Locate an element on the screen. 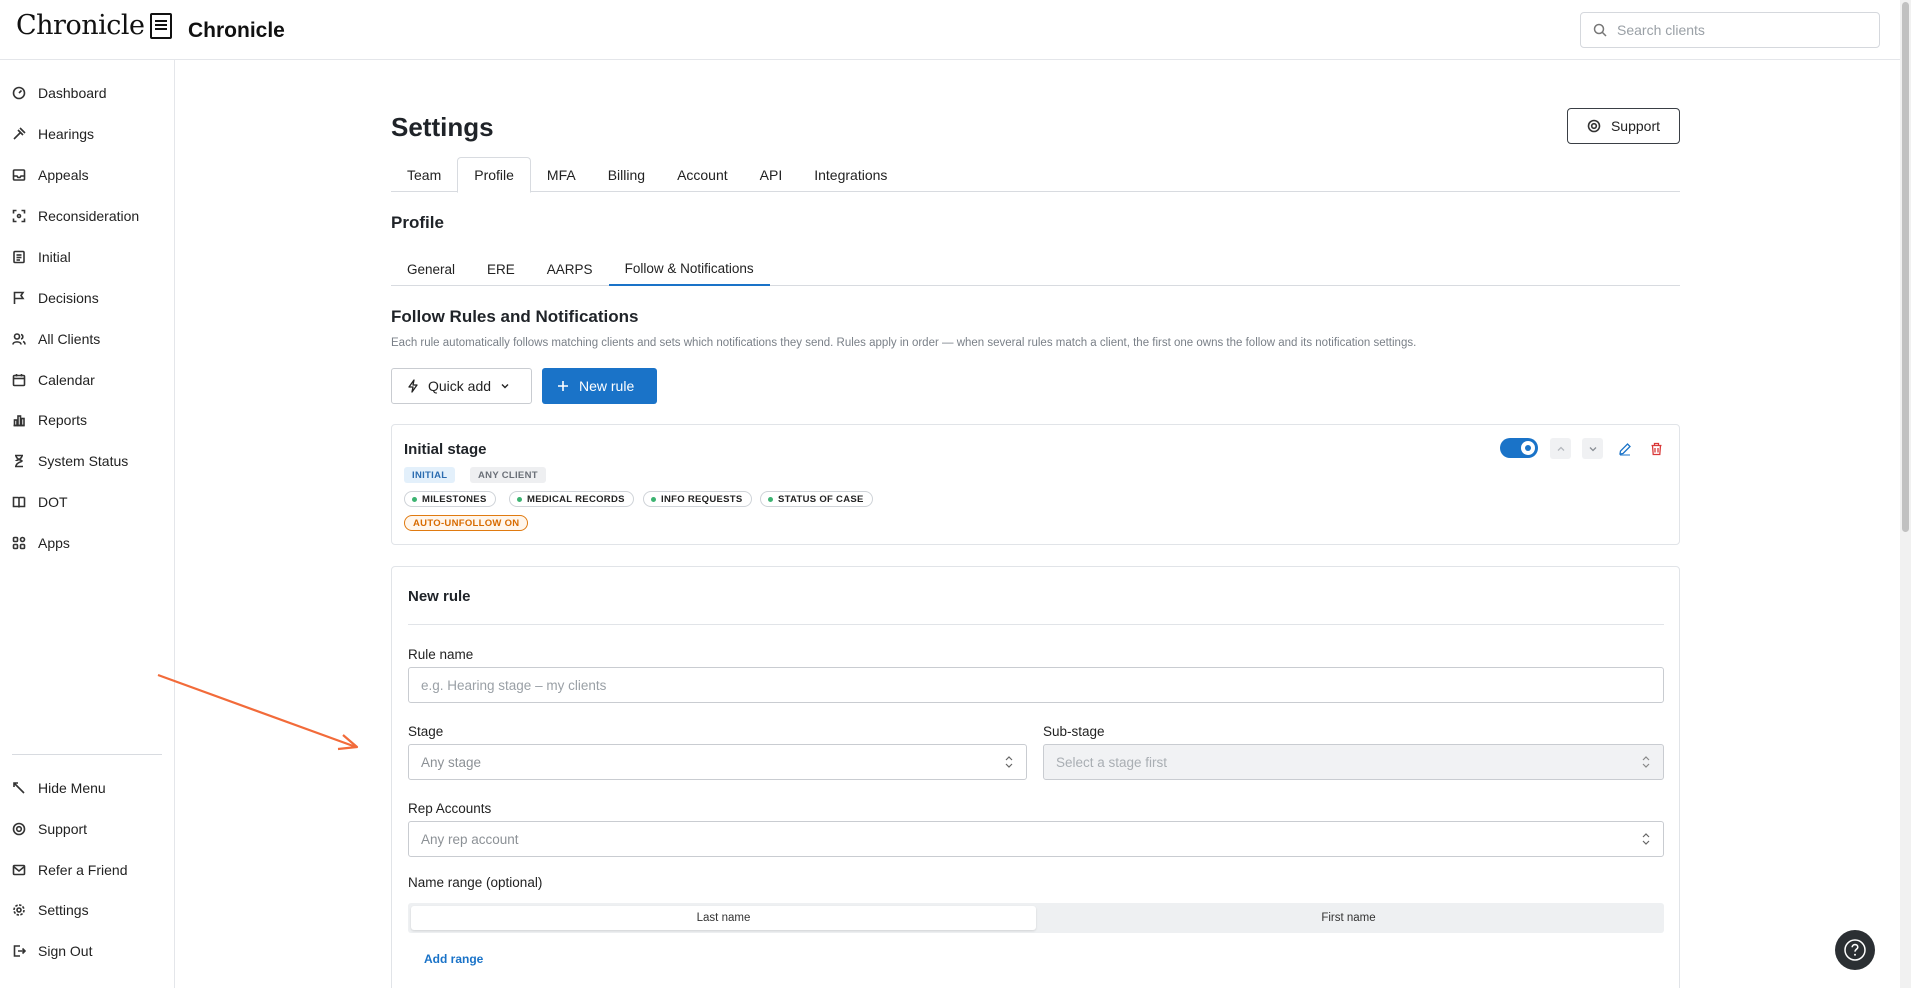  notification-chip: MILESTONES is located at coordinates (450, 499).